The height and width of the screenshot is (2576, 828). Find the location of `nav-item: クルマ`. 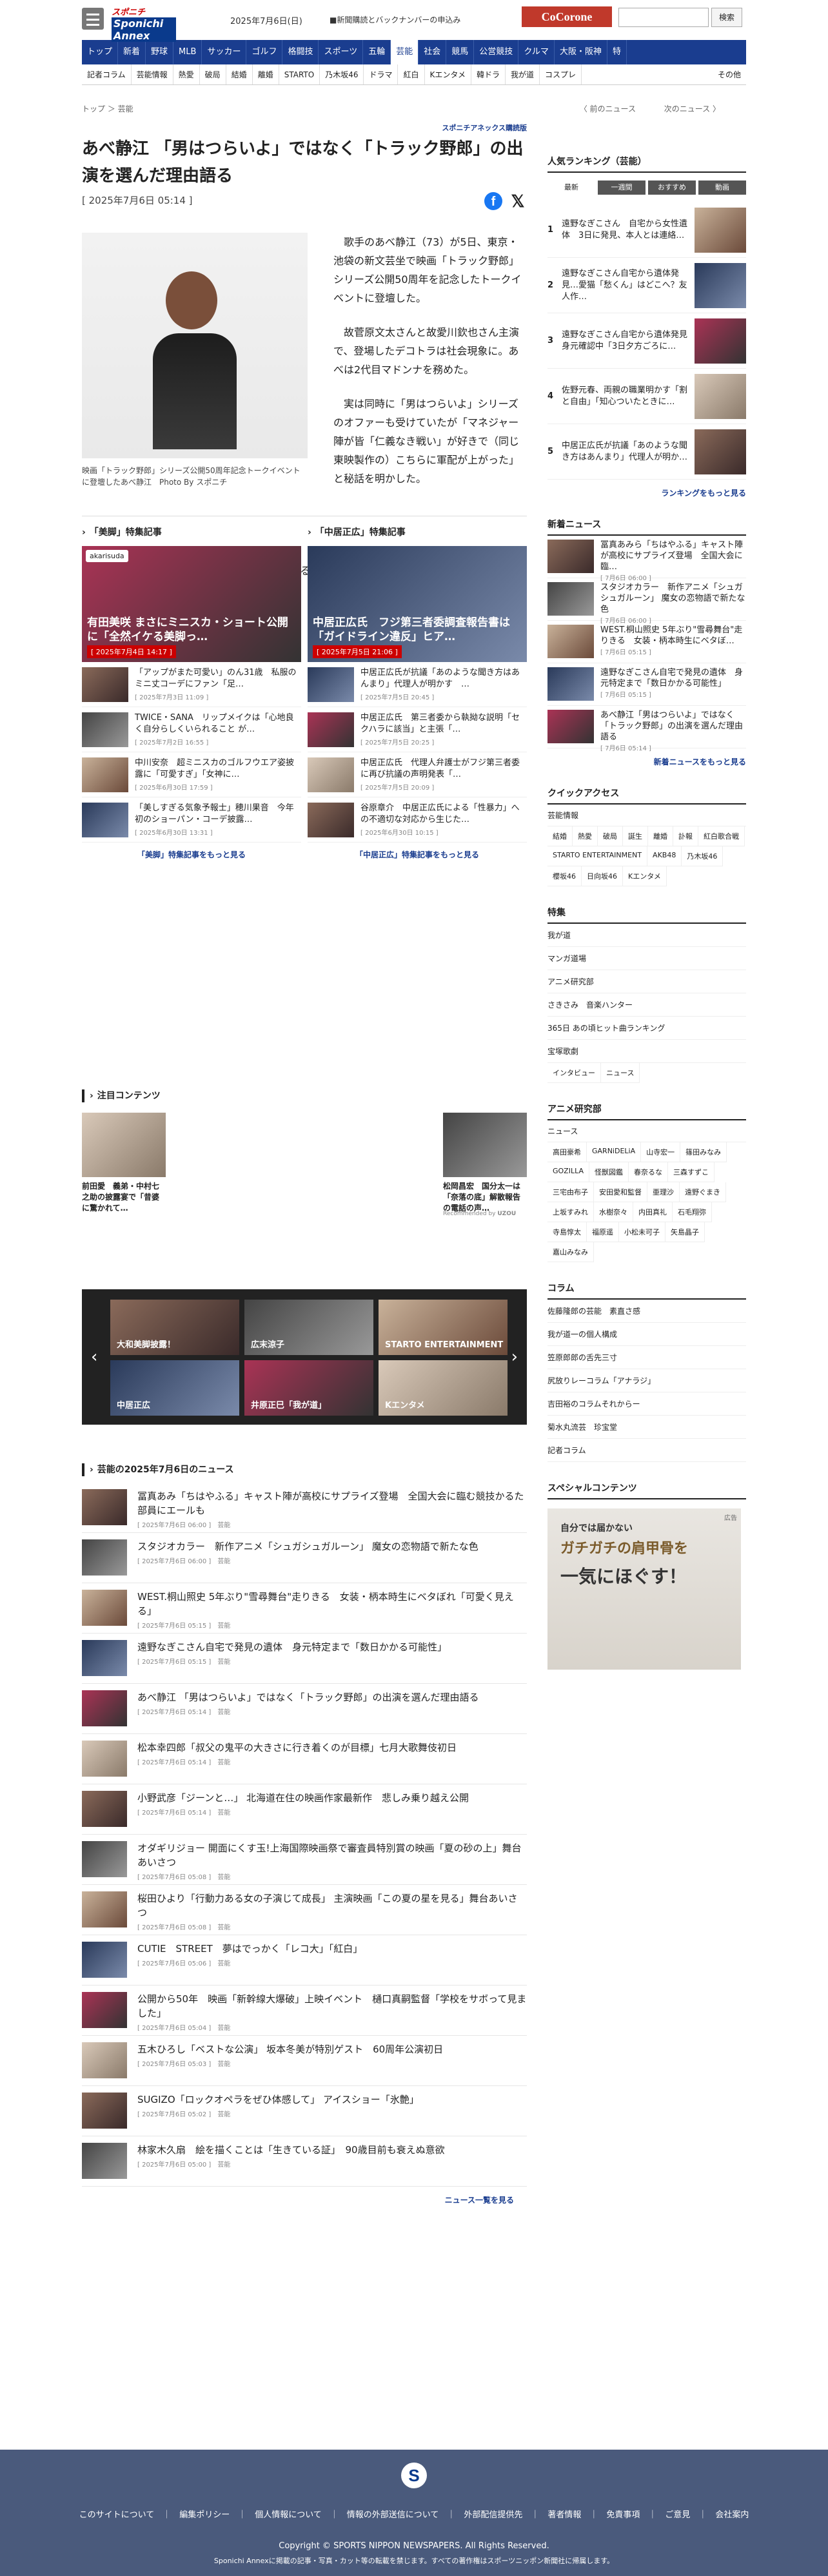

nav-item: クルマ is located at coordinates (536, 52).